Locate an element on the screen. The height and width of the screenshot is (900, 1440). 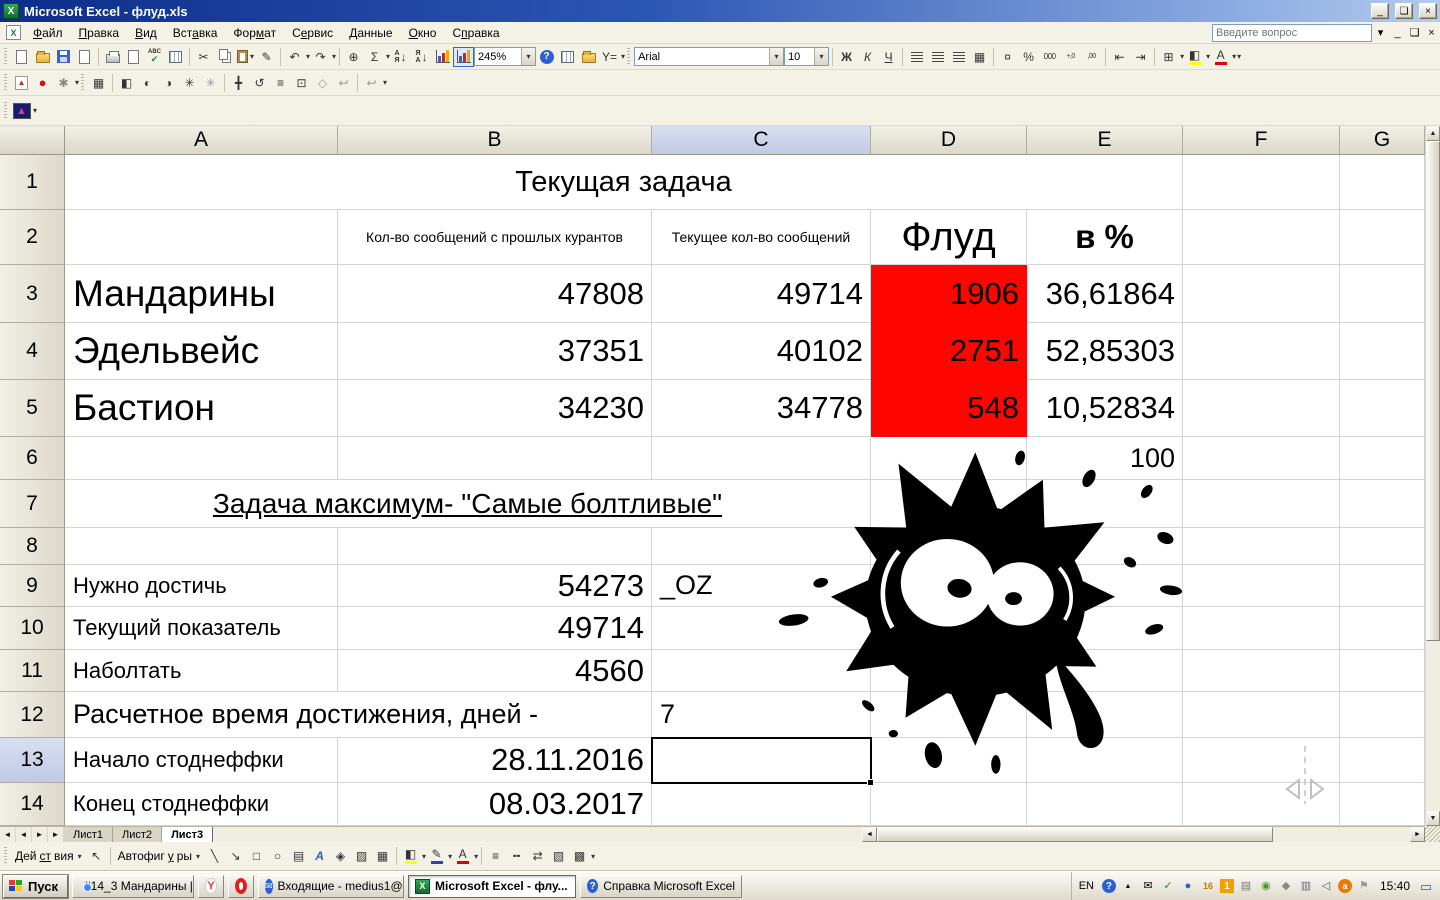
clipart-button: ▨ is located at coordinates (361, 856).